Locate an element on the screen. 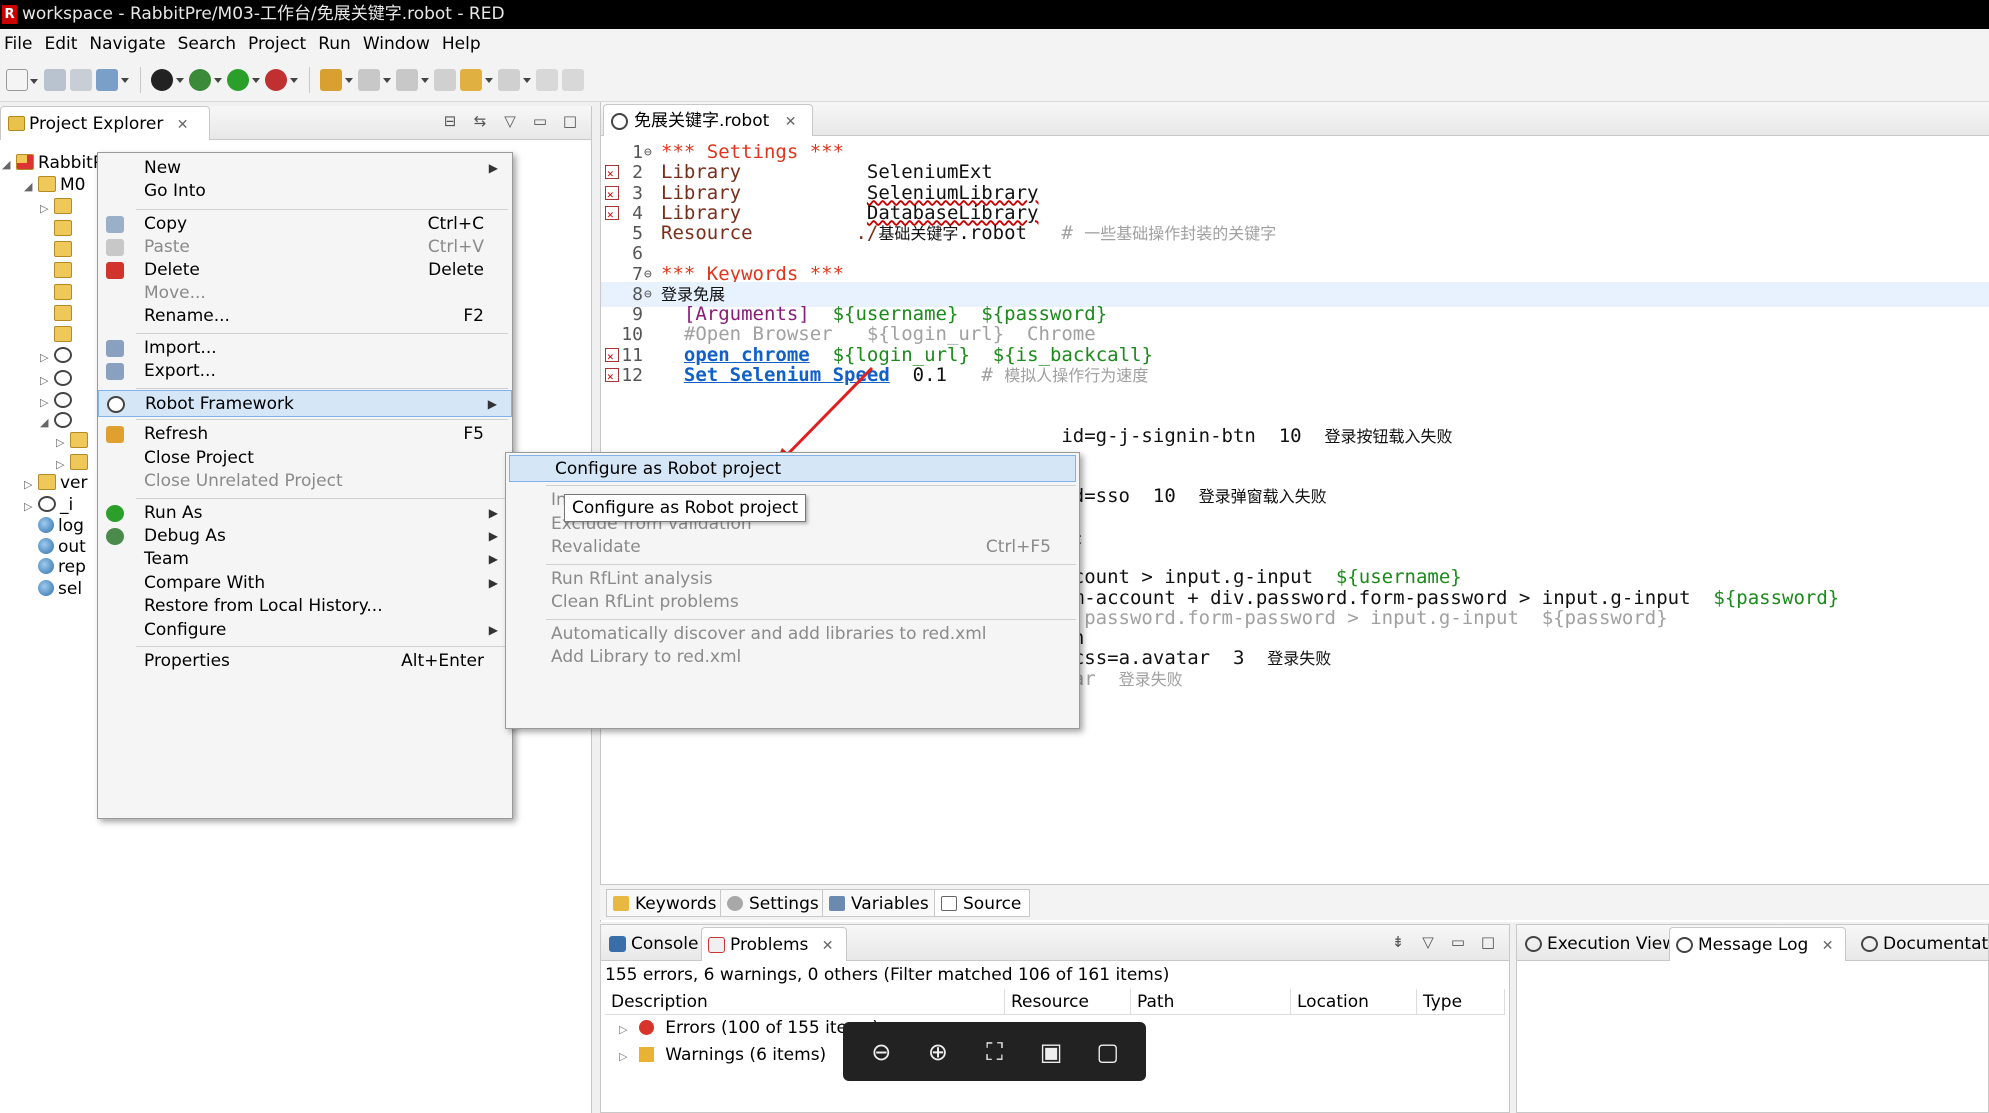 The image size is (1989, 1113). menu-window: Window is located at coordinates (400, 44).